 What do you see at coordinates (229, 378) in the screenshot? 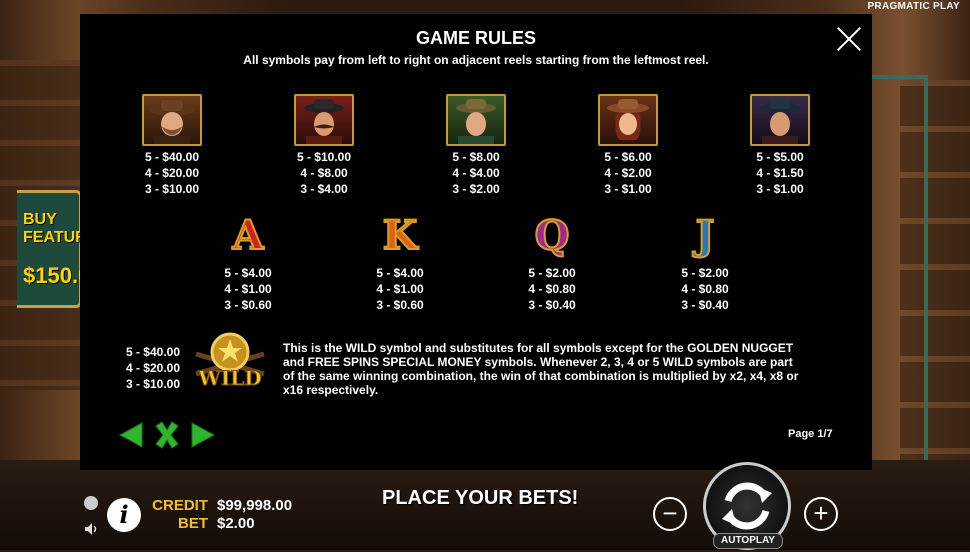
I see `wild-icon-text: WILD` at bounding box center [229, 378].